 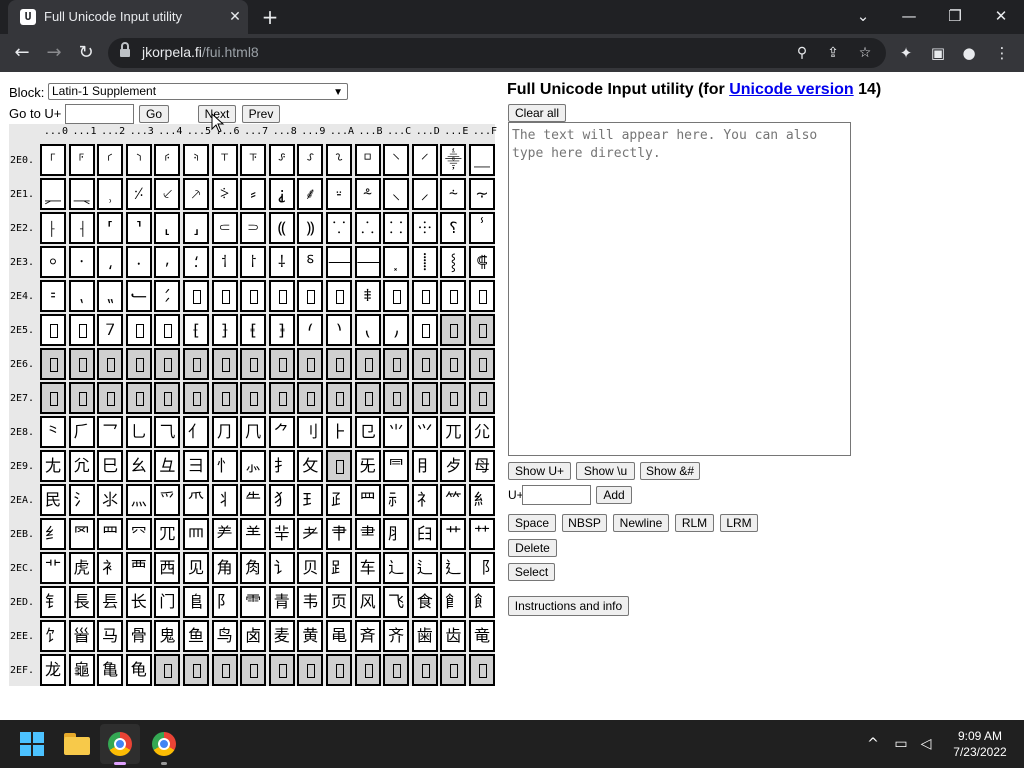 What do you see at coordinates (167, 160) in the screenshot?
I see `char-cell: ⸄` at bounding box center [167, 160].